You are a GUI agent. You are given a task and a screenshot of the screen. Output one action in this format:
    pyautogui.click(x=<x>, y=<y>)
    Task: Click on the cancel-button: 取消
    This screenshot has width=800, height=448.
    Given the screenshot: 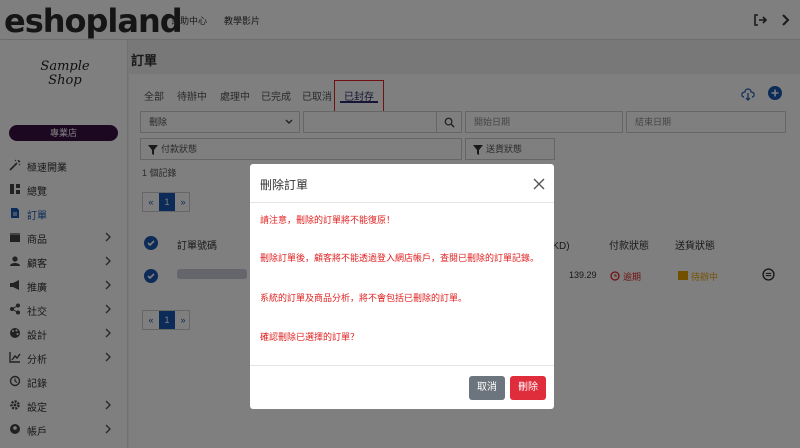 What is the action you would take?
    pyautogui.click(x=487, y=388)
    